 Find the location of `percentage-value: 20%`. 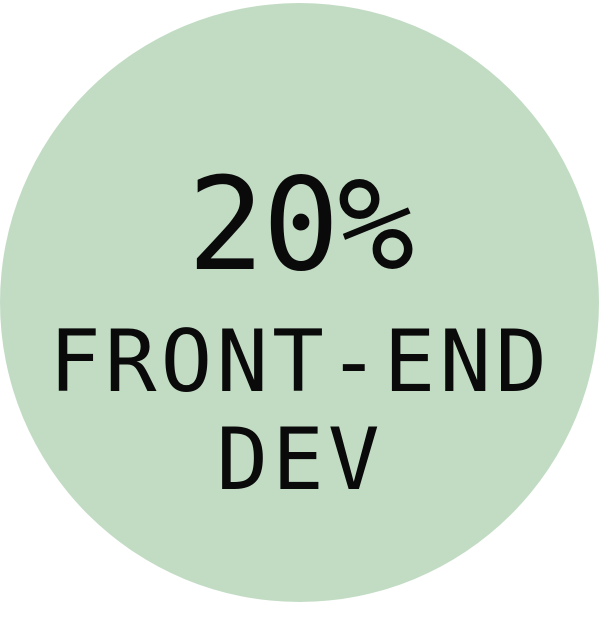

percentage-value: 20% is located at coordinates (300, 225).